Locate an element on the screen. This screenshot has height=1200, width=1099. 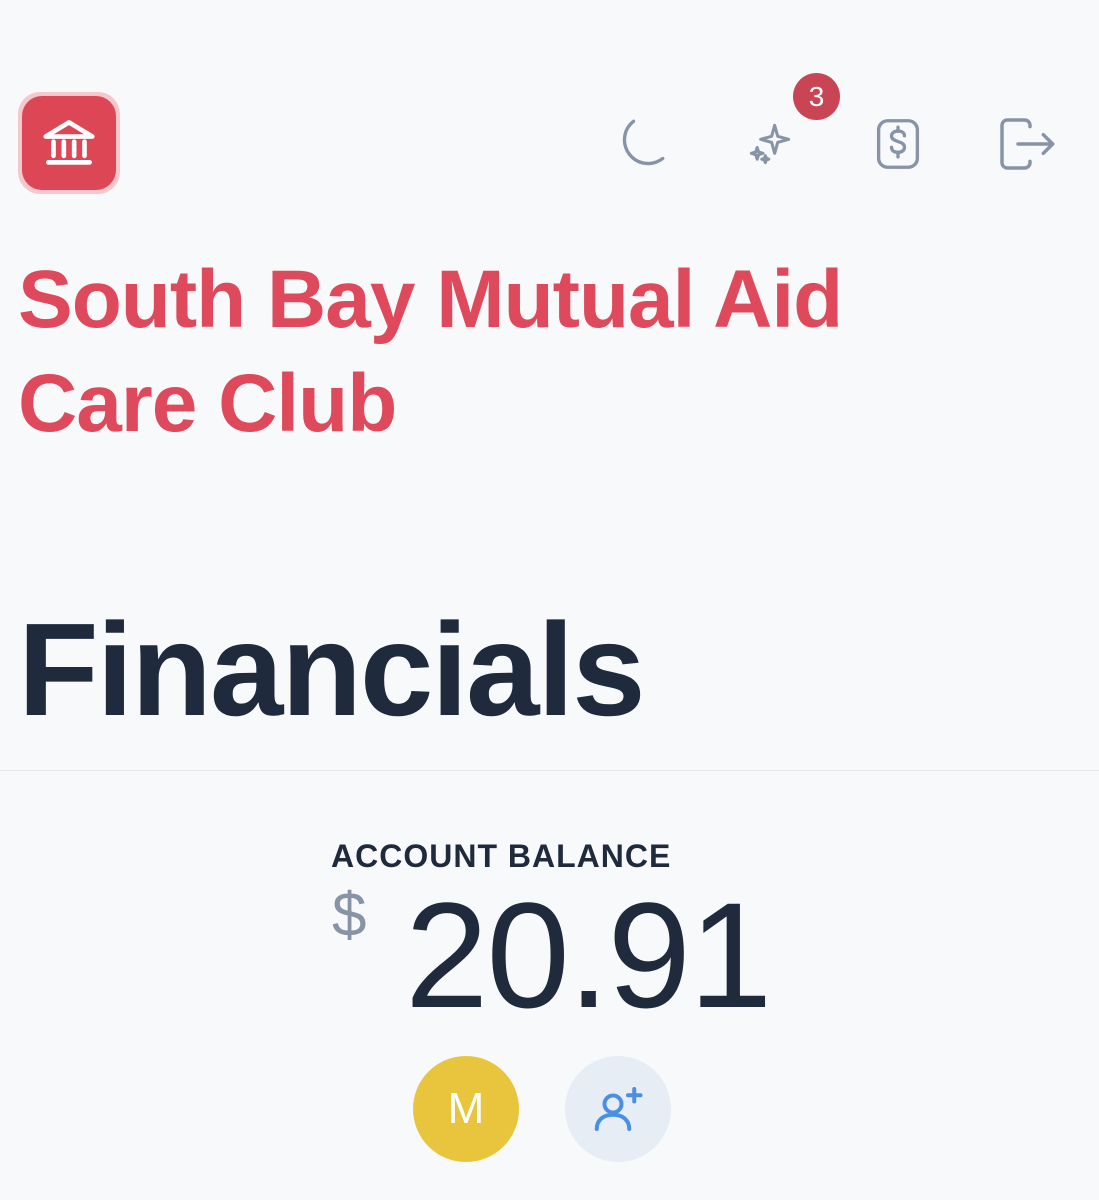
account-balance-label: ACCOUNT BALANCE is located at coordinates (501, 856).